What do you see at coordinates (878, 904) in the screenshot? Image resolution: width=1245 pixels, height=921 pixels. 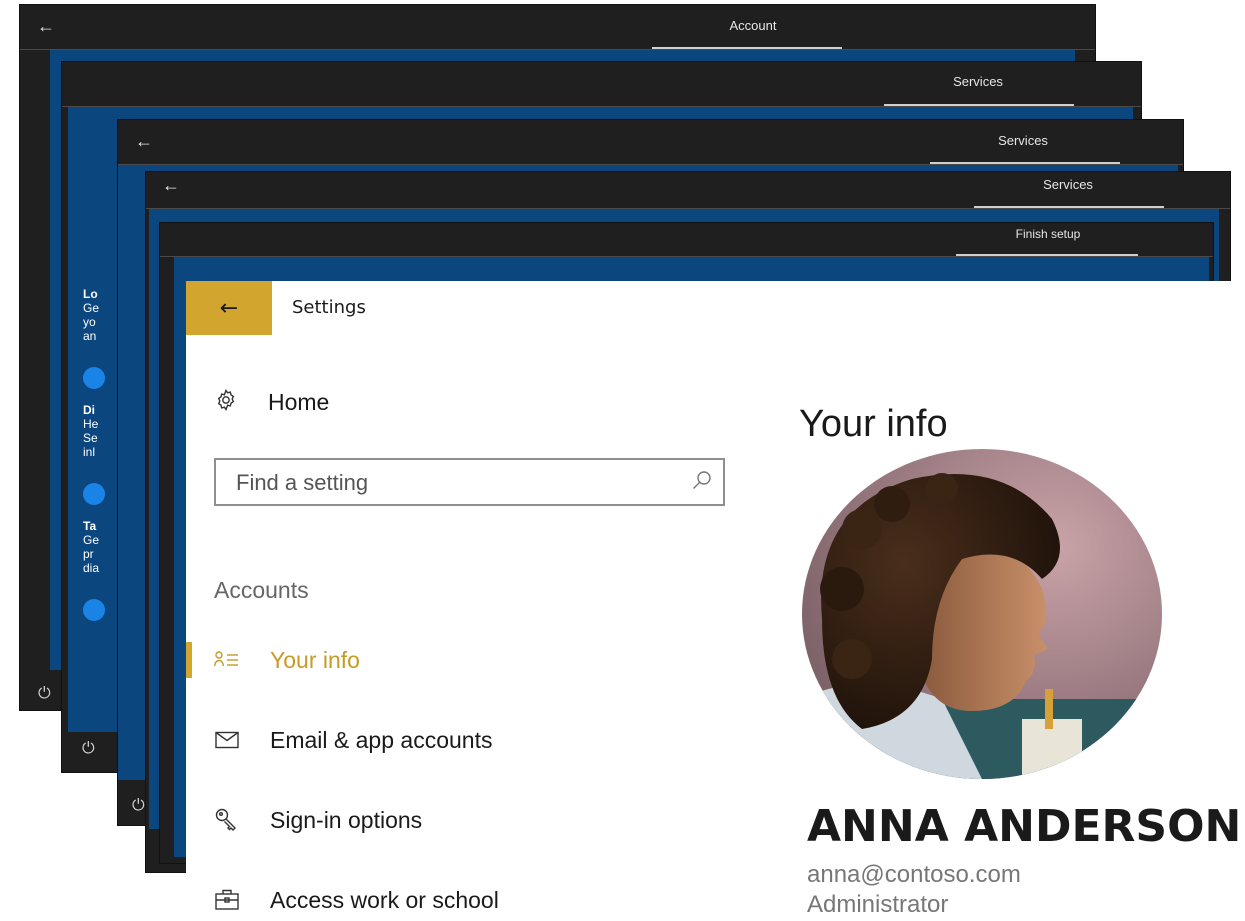 I see `user-role: Administrator` at bounding box center [878, 904].